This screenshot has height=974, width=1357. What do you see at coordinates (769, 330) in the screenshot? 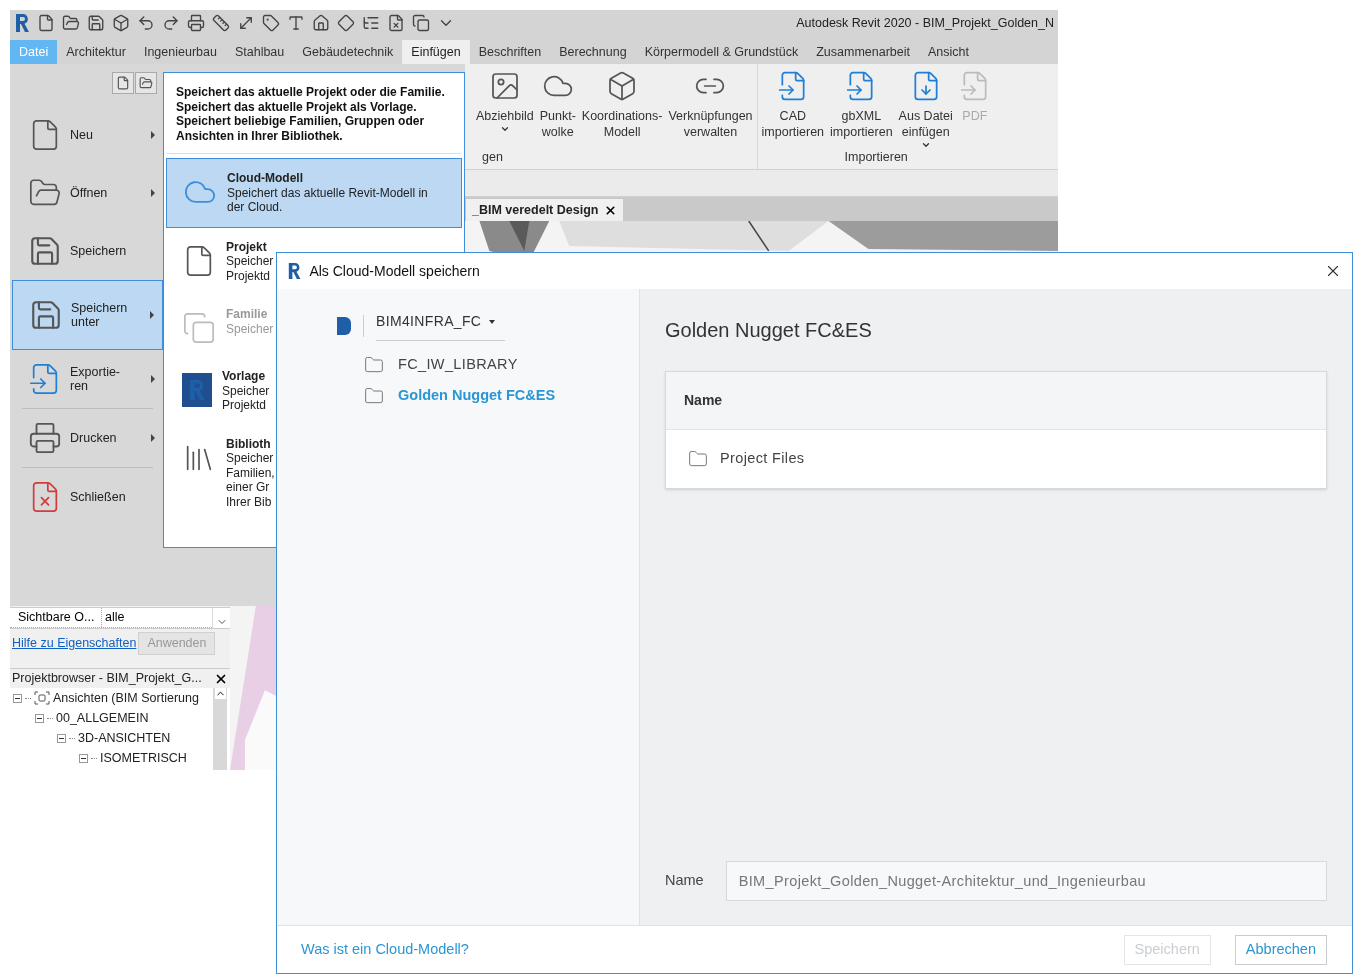
I see `folder-heading: Golden Nugget FC&ES` at bounding box center [769, 330].